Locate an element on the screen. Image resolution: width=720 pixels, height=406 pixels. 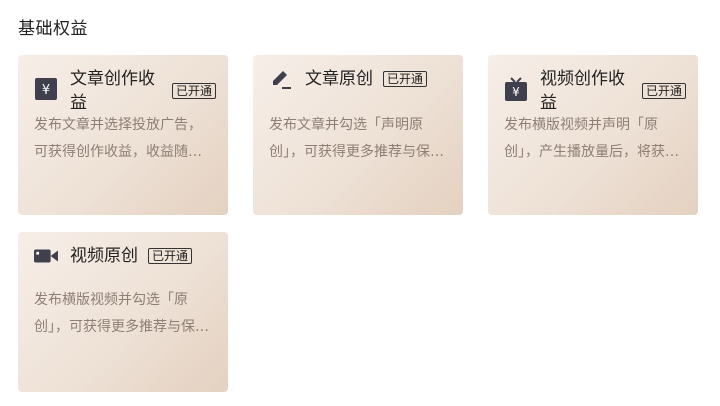
section-title: 基础权益 is located at coordinates (53, 29).